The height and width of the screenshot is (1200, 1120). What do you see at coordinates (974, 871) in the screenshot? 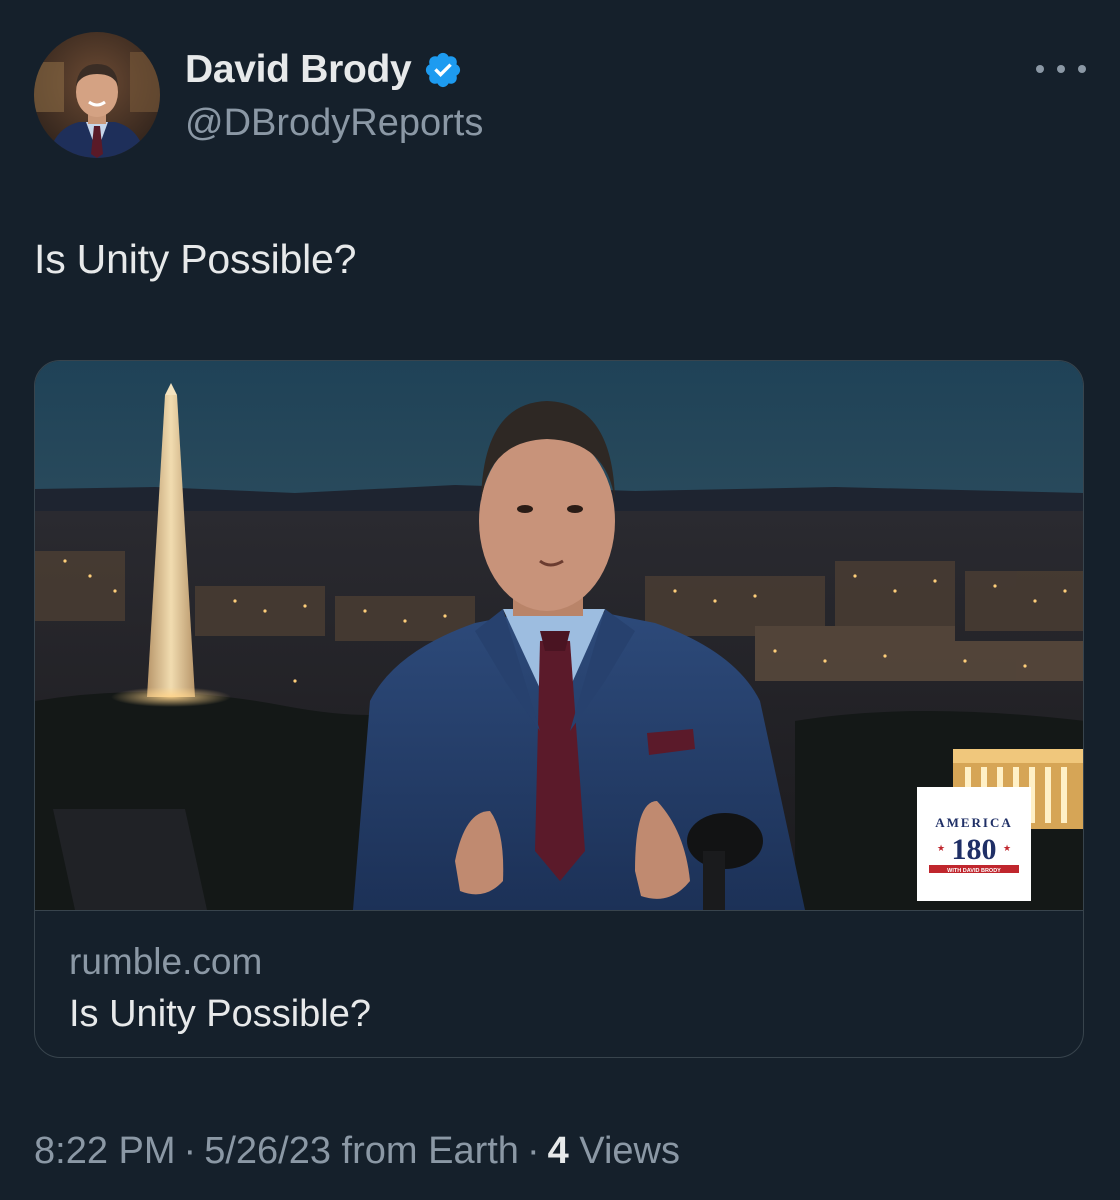
I see `svg-text: WITH DAVID BRODY` at bounding box center [974, 871].